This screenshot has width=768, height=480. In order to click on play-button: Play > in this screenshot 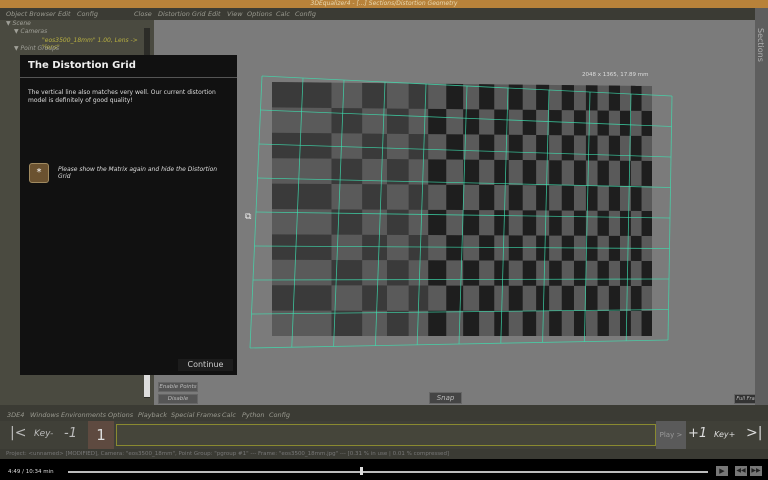, I will do `click(671, 435)`.